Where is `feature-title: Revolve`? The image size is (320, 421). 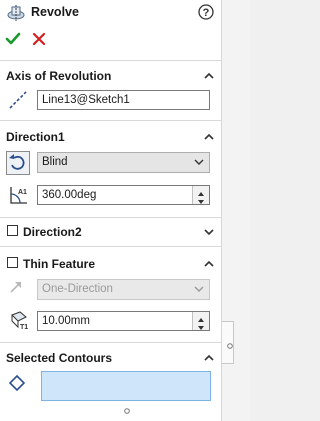 feature-title: Revolve is located at coordinates (55, 12).